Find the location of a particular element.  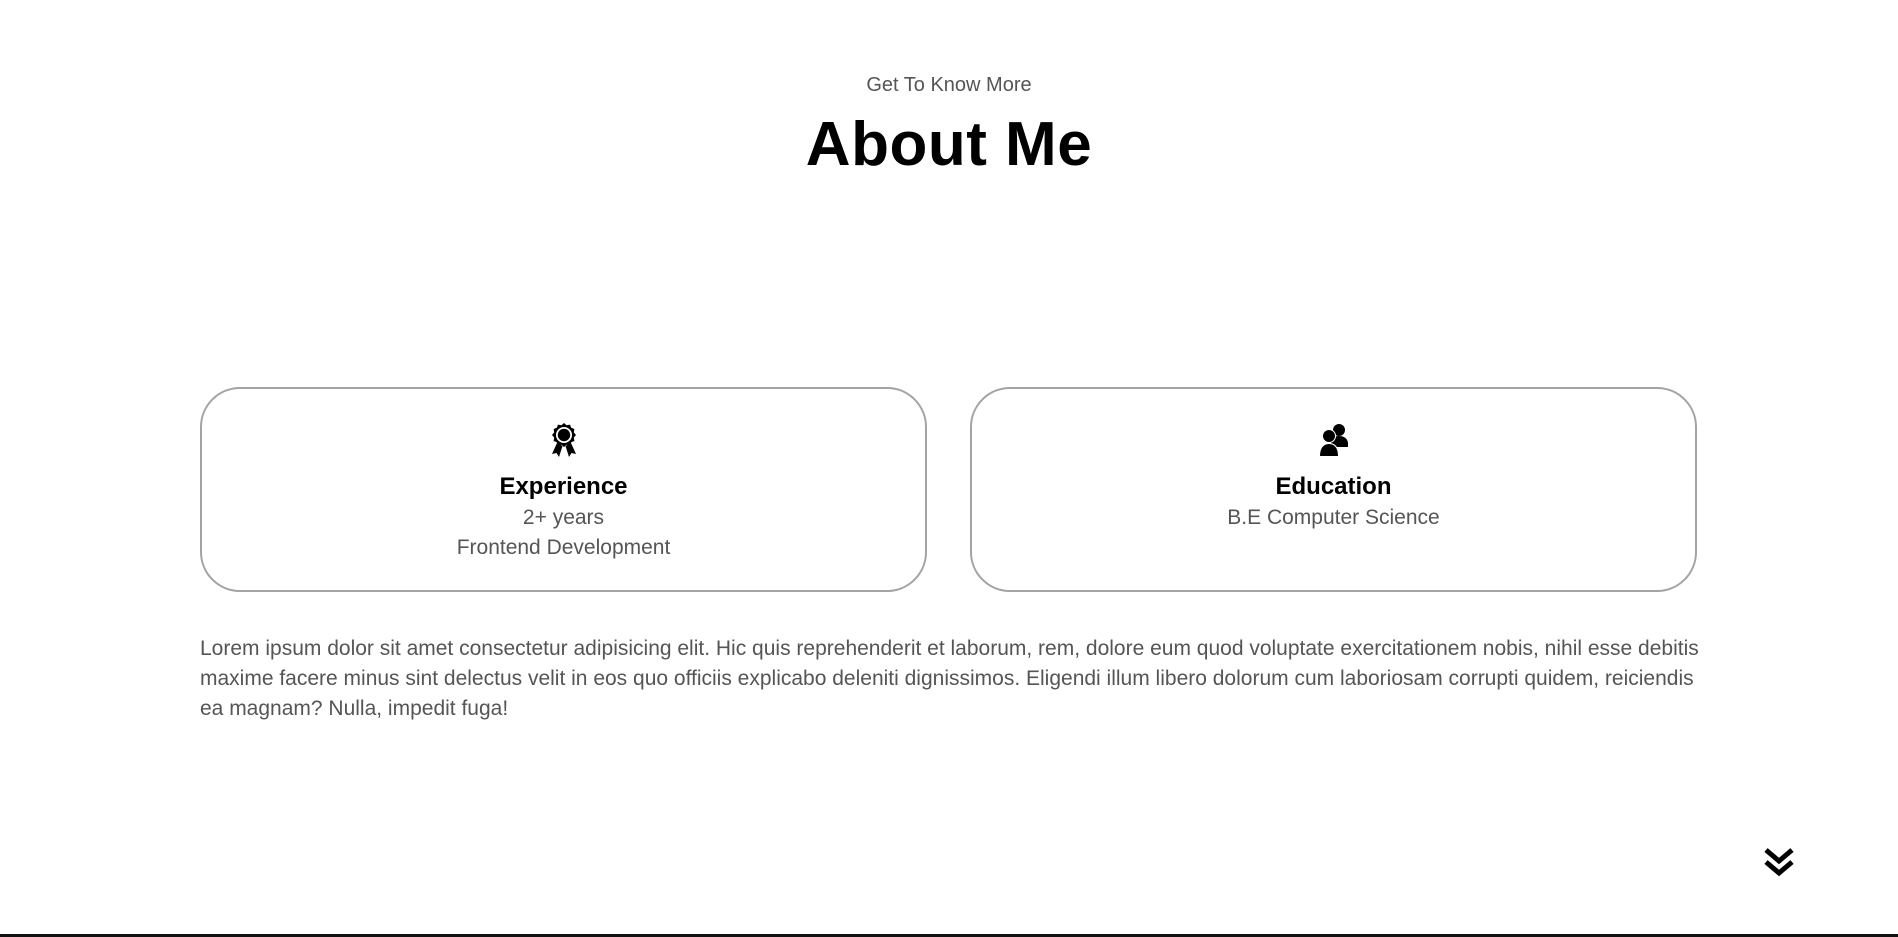

users-icon is located at coordinates (1333, 440).